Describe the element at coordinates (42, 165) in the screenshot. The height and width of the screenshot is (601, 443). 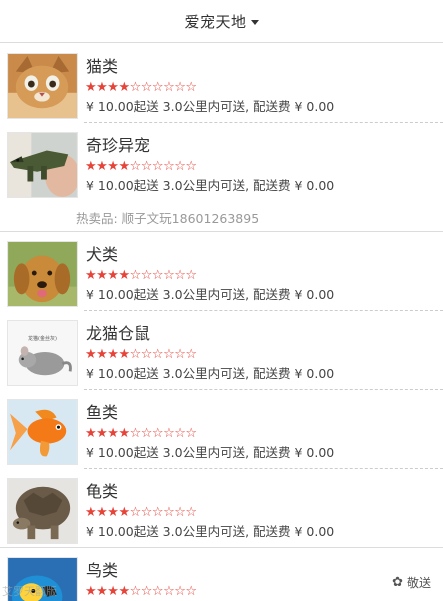
I see `crocodile-photo-icon` at that location.